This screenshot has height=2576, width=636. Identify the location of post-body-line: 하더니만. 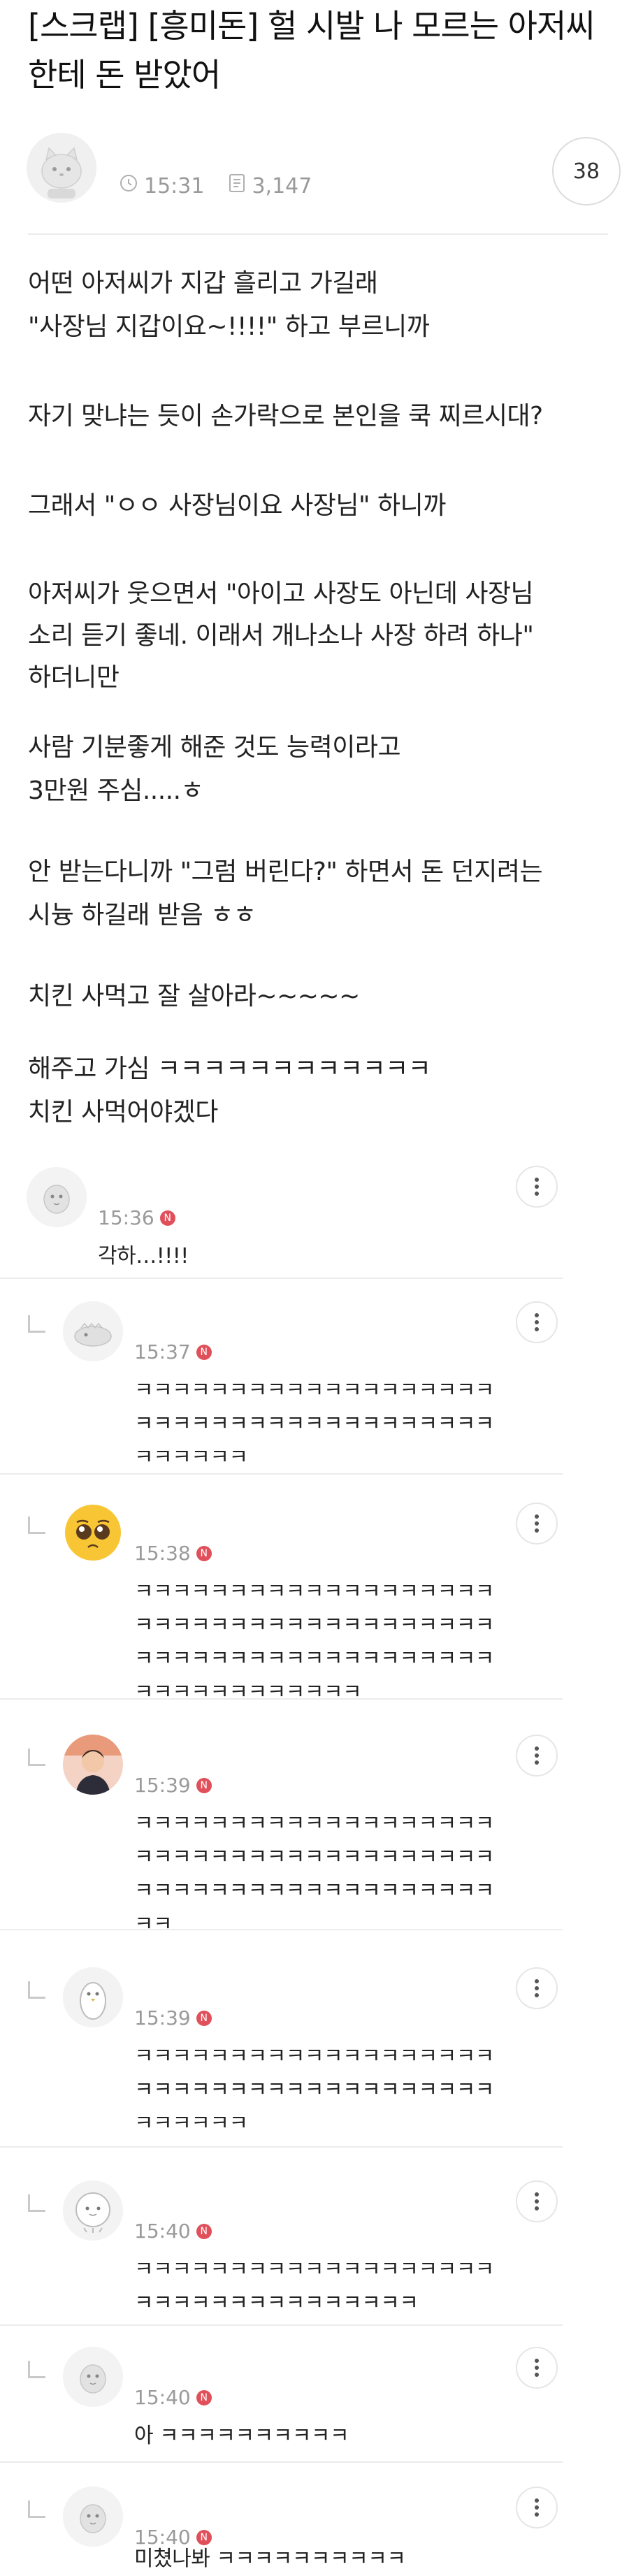
(74, 678).